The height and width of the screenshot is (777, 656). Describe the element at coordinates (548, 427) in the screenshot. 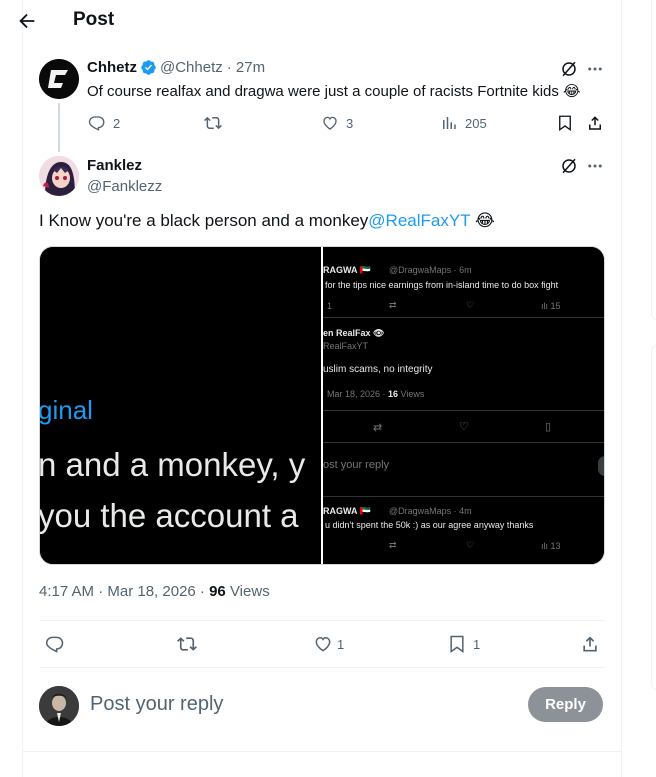

I see `embedded-bookmark-icon: ▯` at that location.